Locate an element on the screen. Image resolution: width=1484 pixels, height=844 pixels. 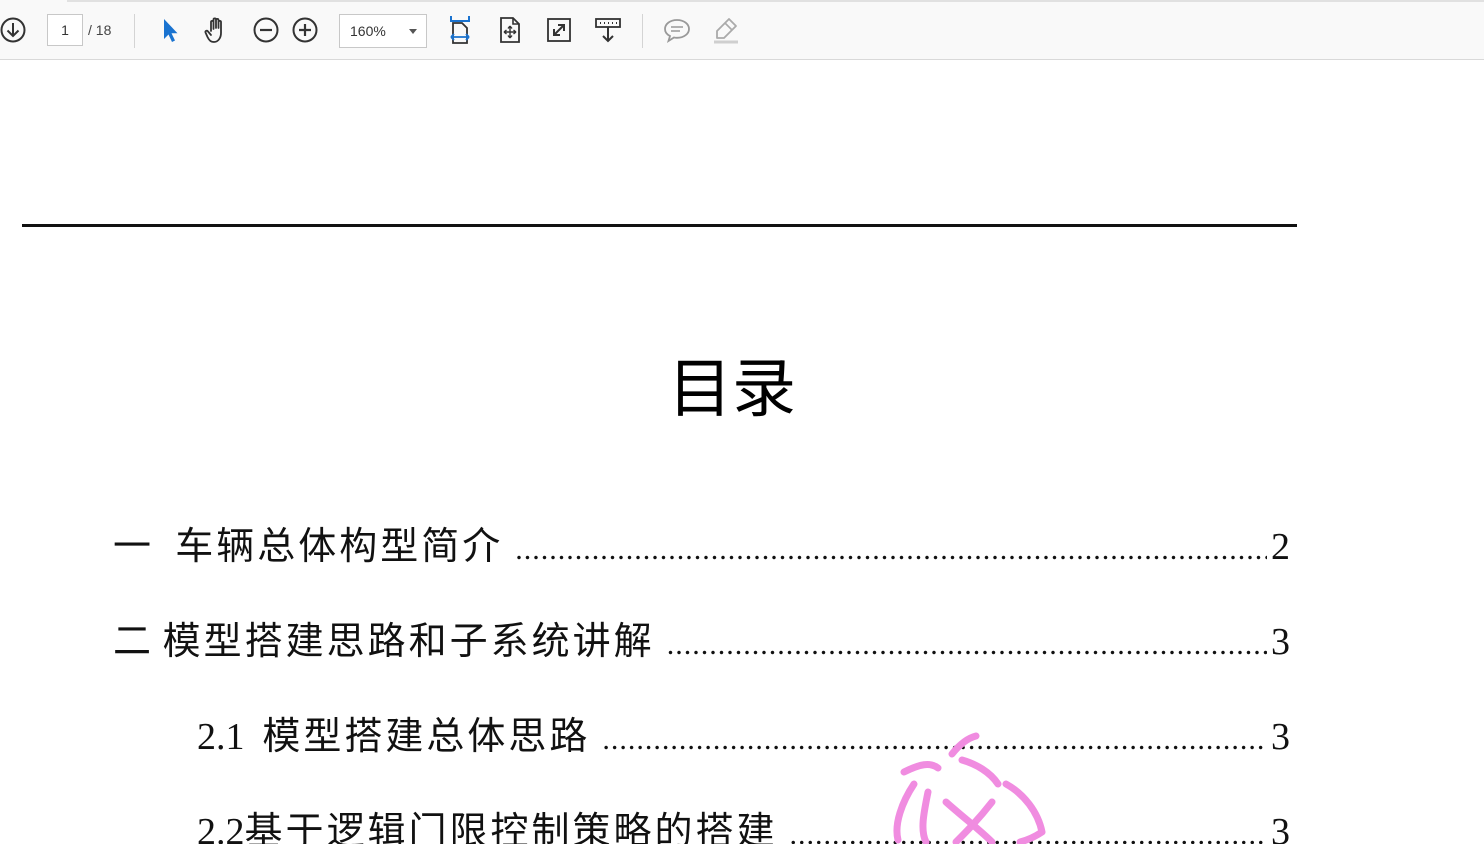
page-header-rule is located at coordinates (659, 225).